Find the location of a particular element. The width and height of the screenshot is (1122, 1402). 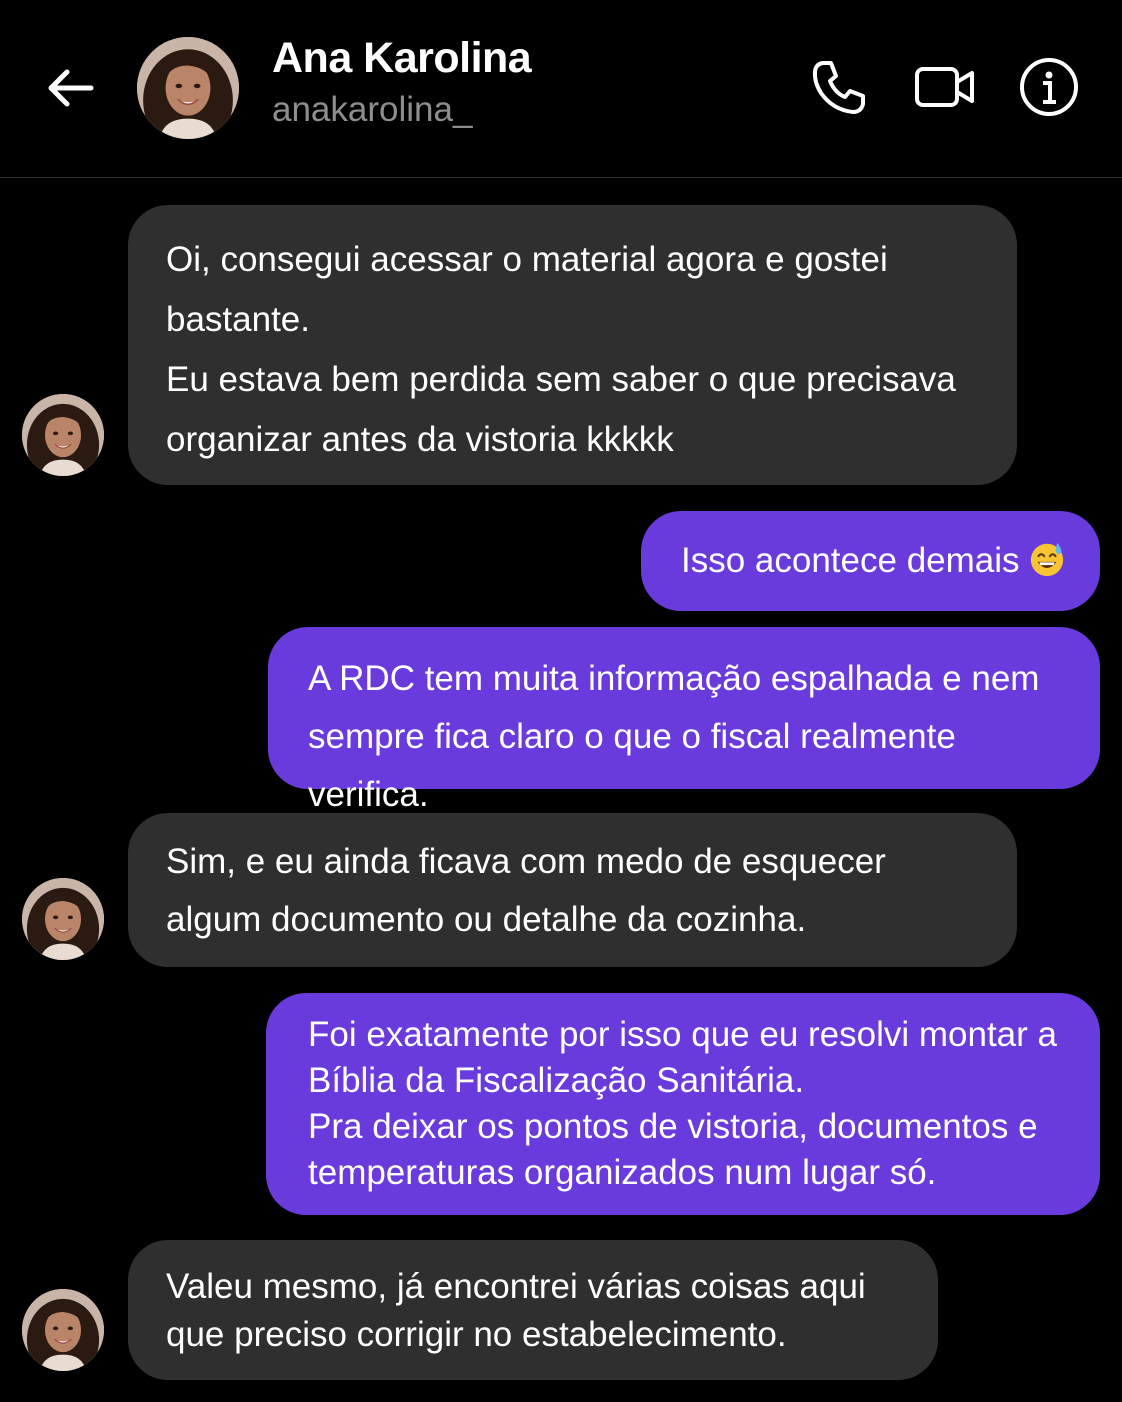

video-call-button is located at coordinates (945, 87).